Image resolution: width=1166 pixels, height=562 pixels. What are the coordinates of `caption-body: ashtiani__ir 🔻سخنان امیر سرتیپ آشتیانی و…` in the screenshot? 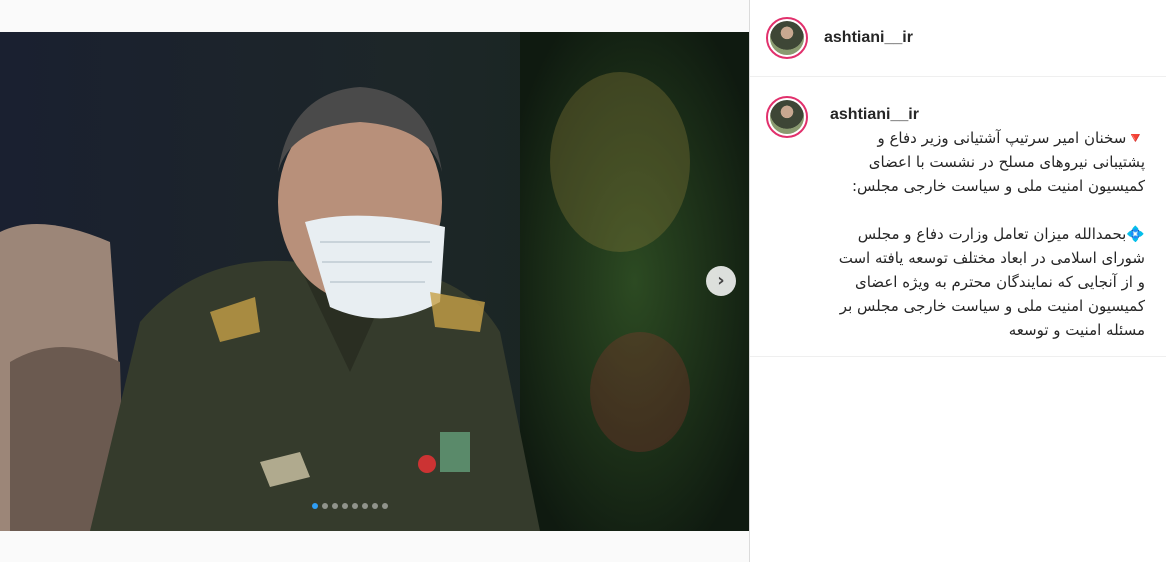 It's located at (987, 225).